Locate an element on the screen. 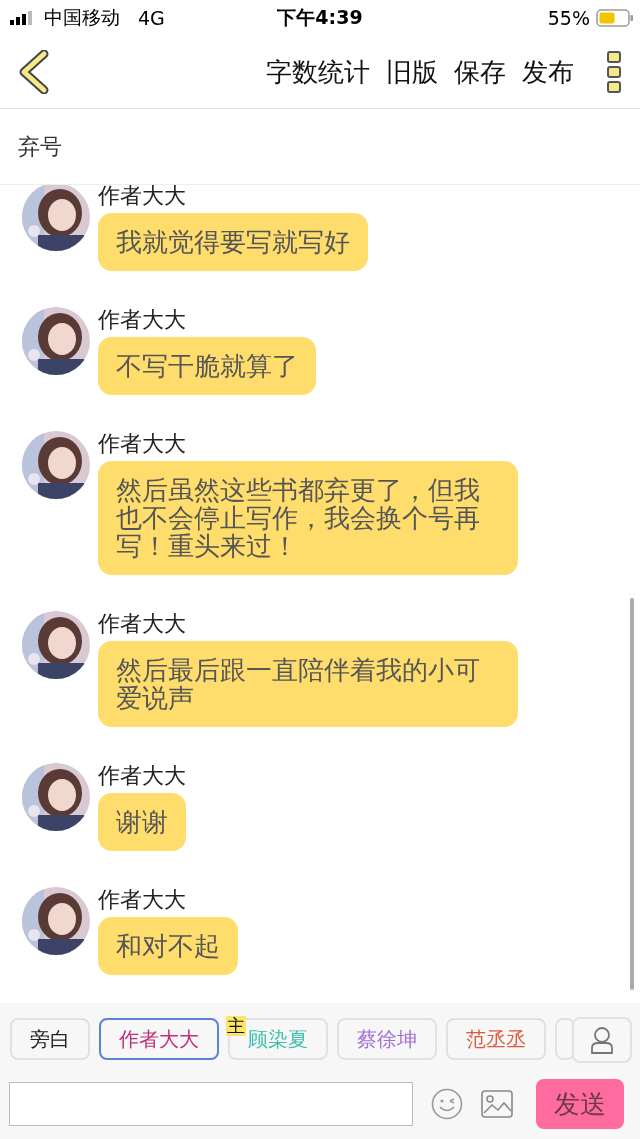 Image resolution: width=640 pixels, height=1139 pixels. message-bubble: 然后最后跟一直陪伴着我的小可爱说声 is located at coordinates (308, 684).